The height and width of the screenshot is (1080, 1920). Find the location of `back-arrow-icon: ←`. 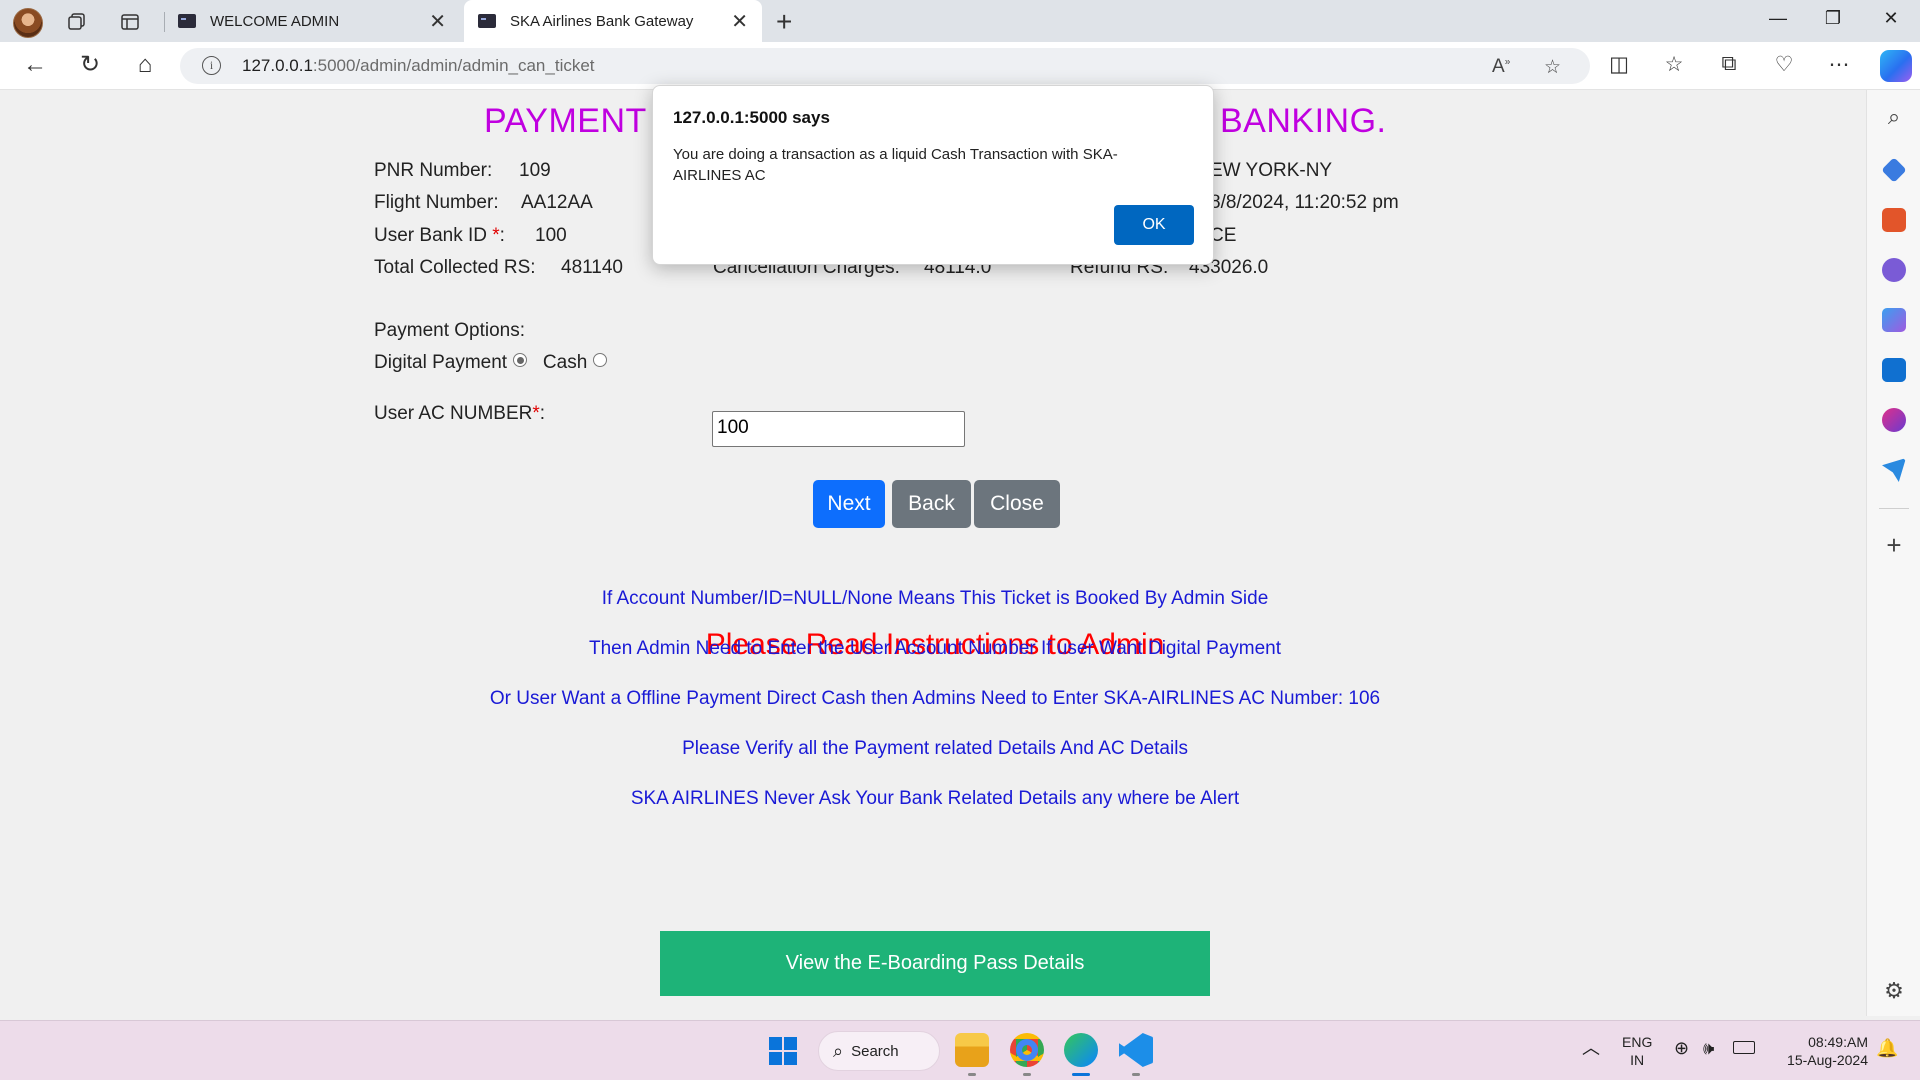

back-arrow-icon: ← is located at coordinates (35, 65).